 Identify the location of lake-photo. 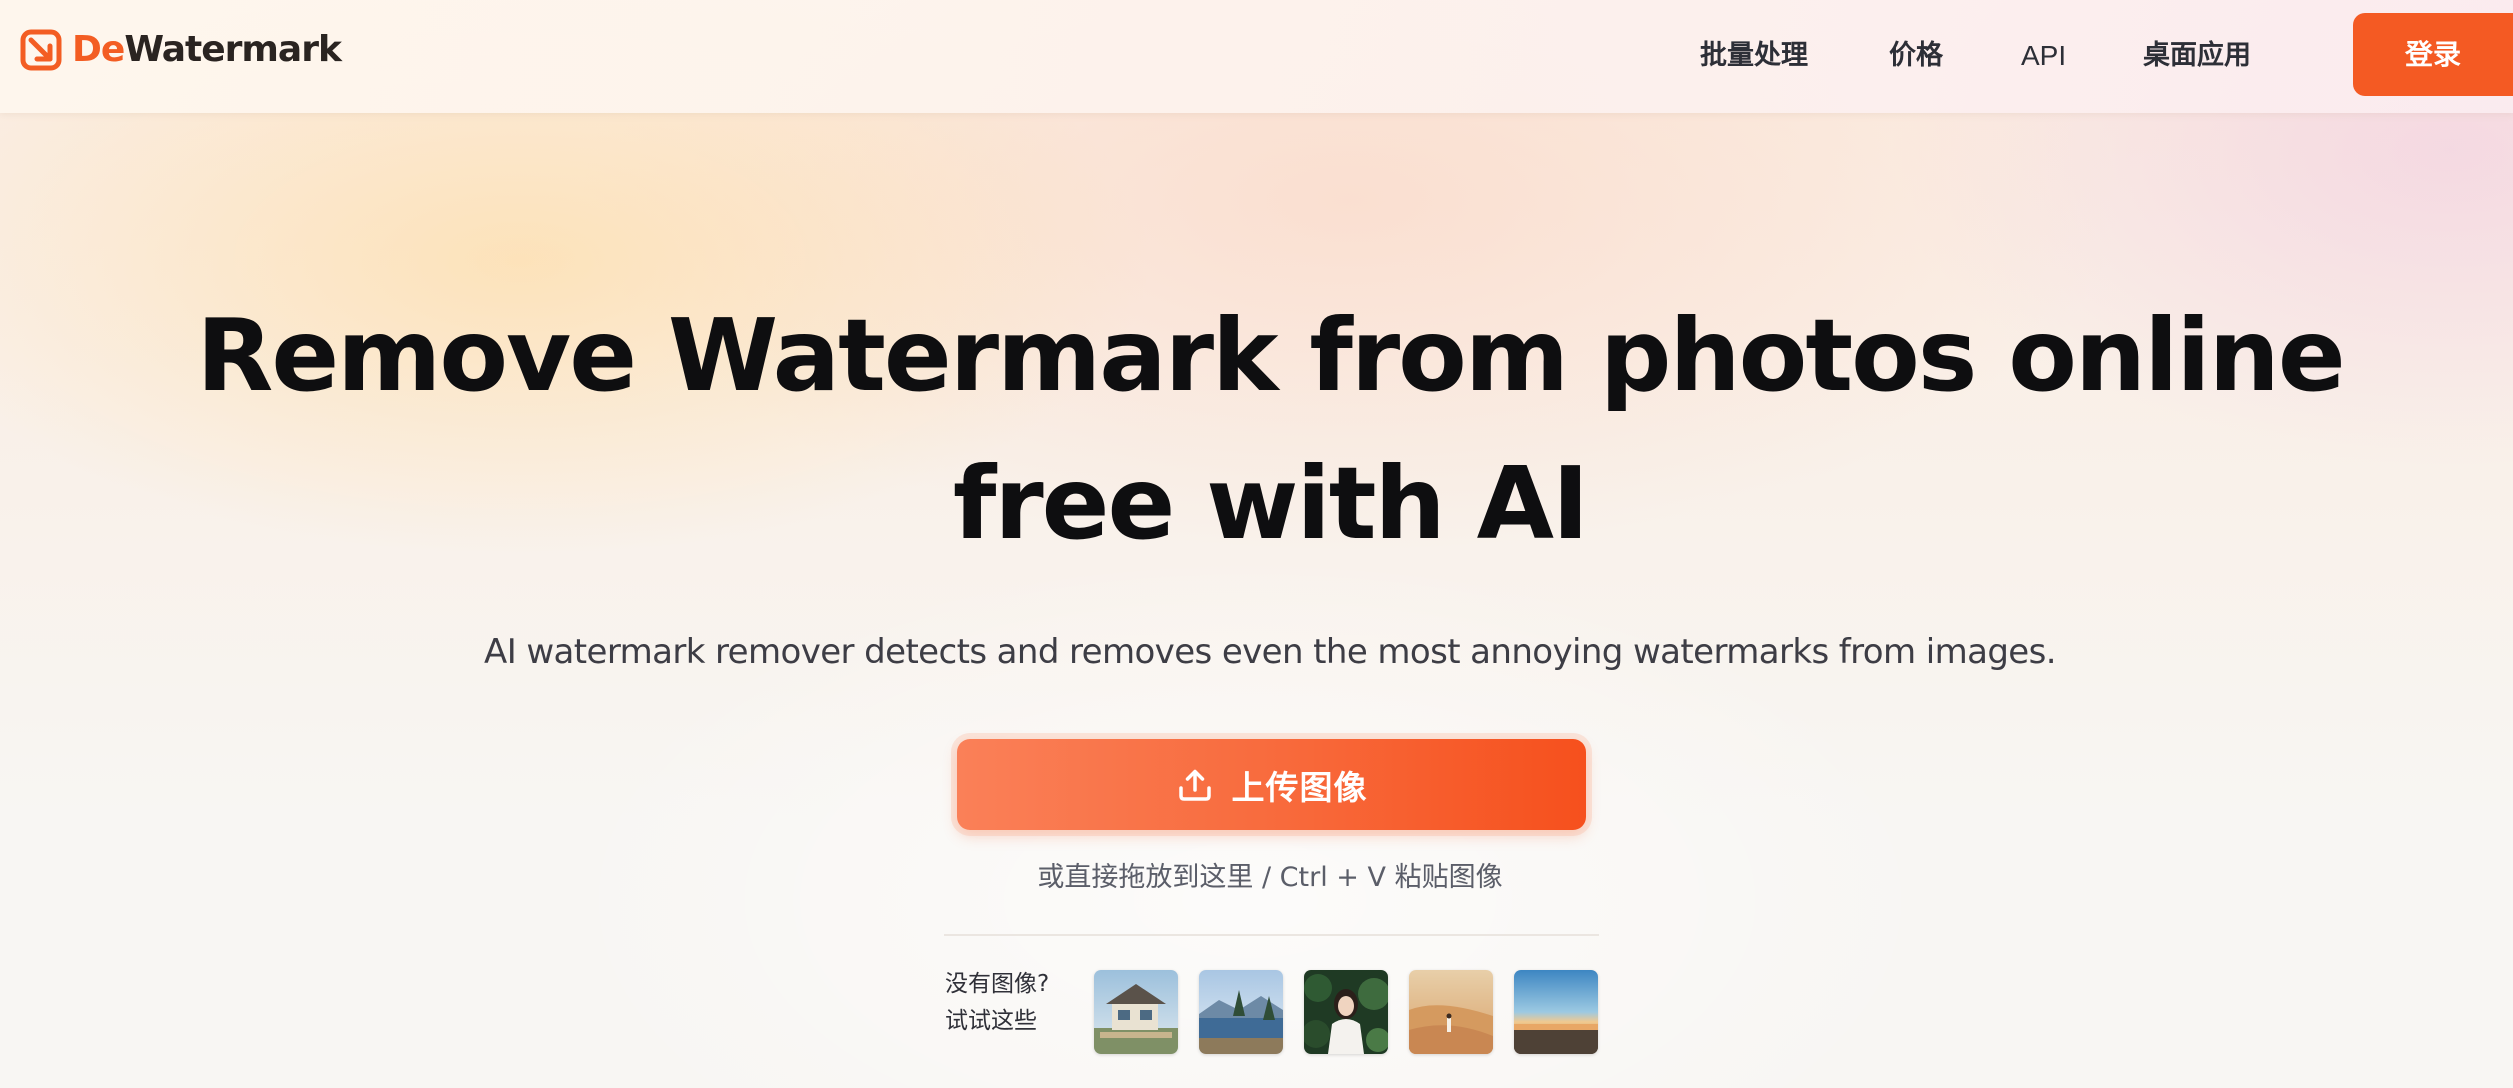
(1241, 1012).